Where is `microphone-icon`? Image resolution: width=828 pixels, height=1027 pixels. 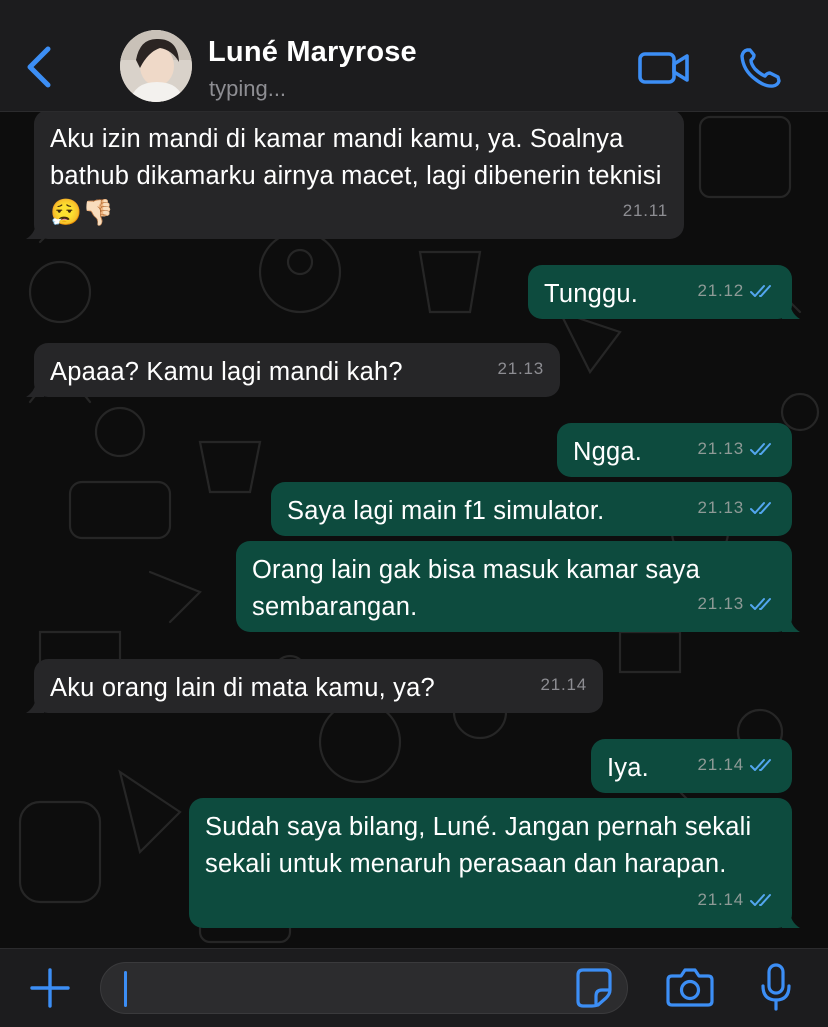
microphone-icon is located at coordinates (776, 987).